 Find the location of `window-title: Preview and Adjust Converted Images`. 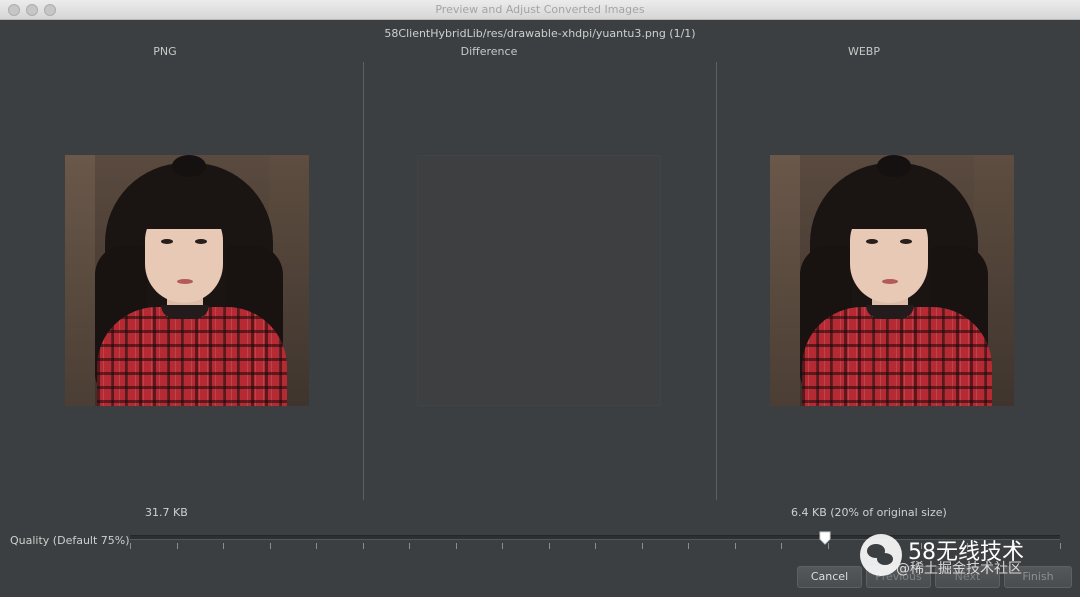

window-title: Preview and Adjust Converted Images is located at coordinates (540, 9).